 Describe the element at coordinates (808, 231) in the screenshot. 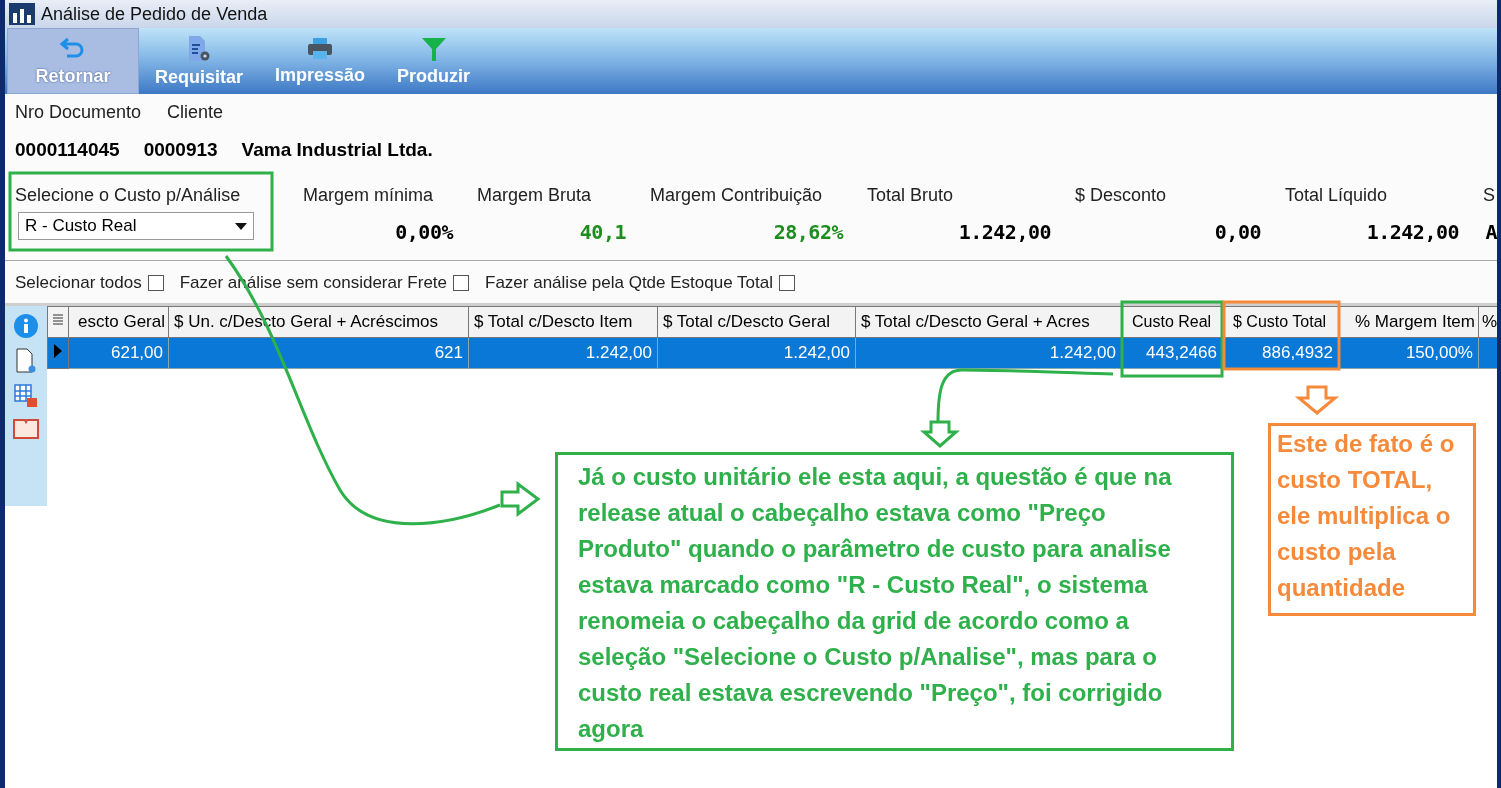

I see `field-value: 28,62%` at that location.